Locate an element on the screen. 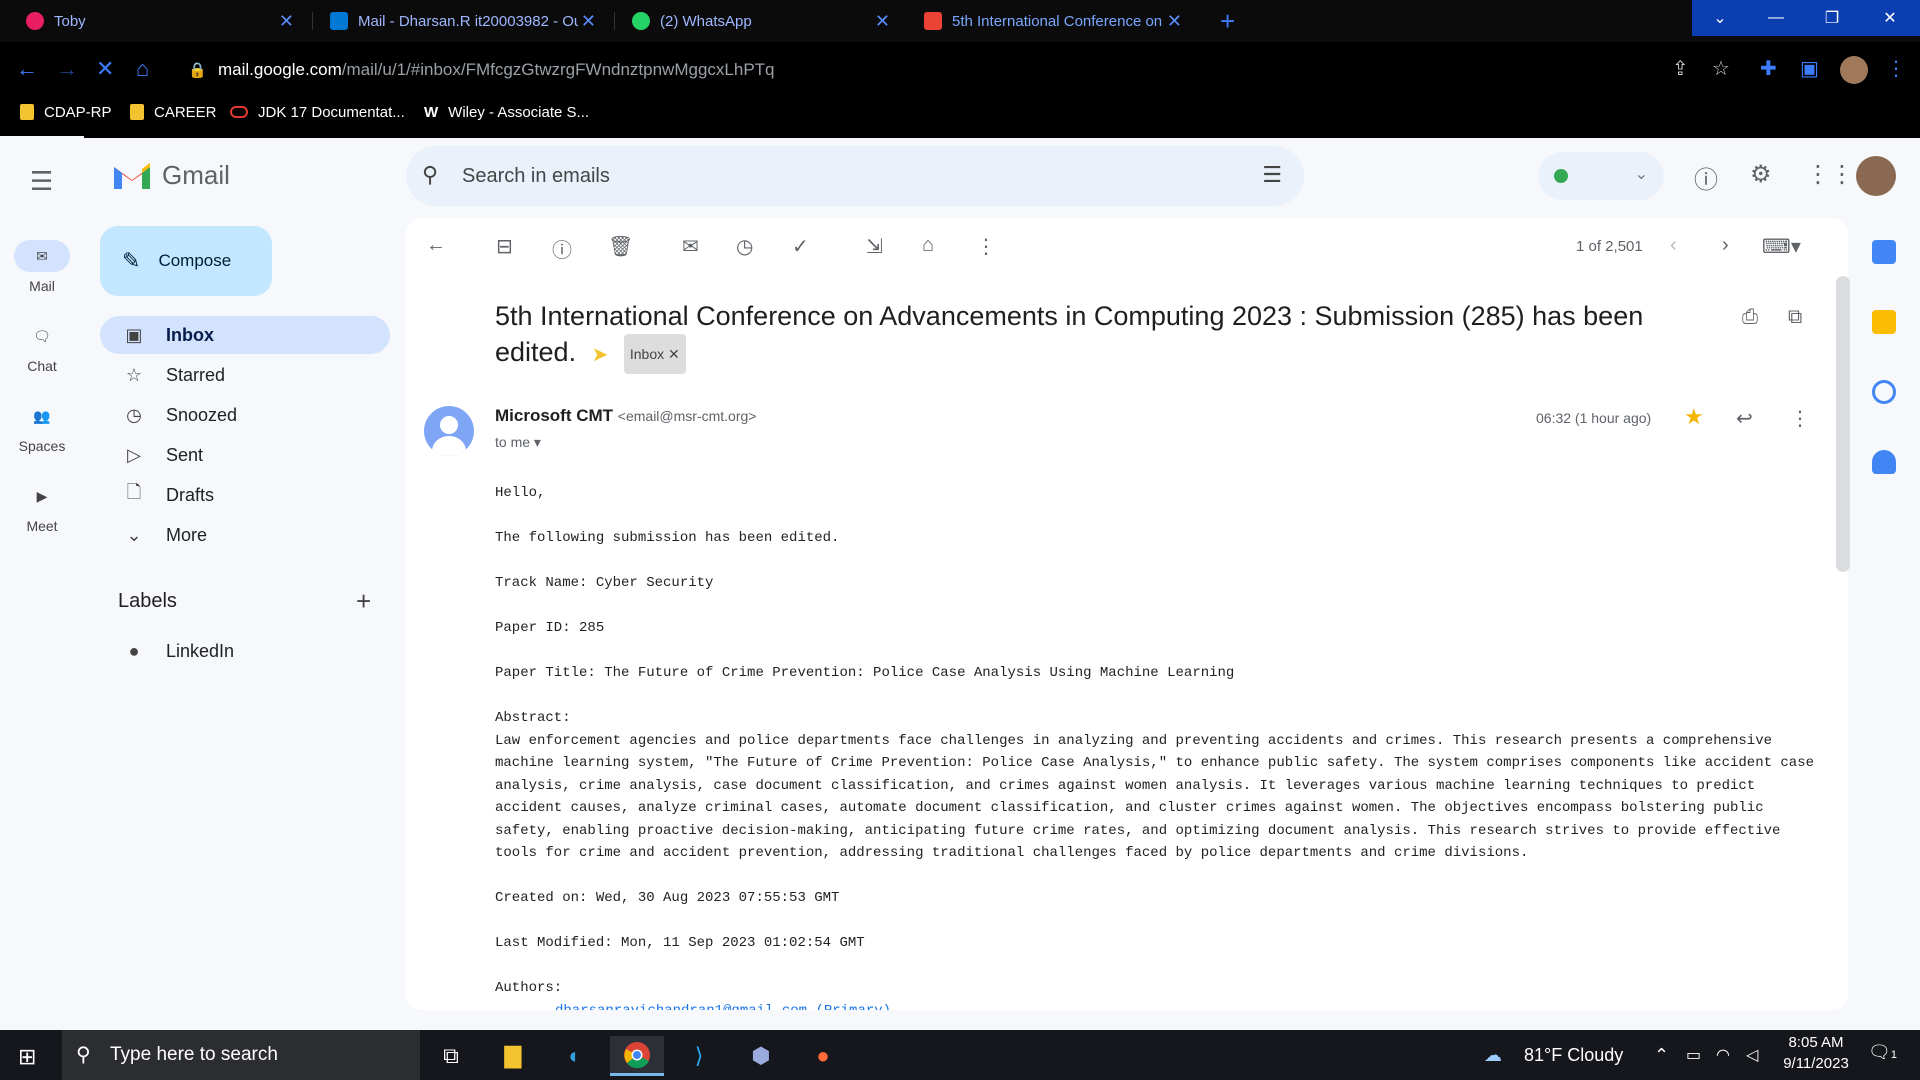  account-avatar is located at coordinates (1876, 176).